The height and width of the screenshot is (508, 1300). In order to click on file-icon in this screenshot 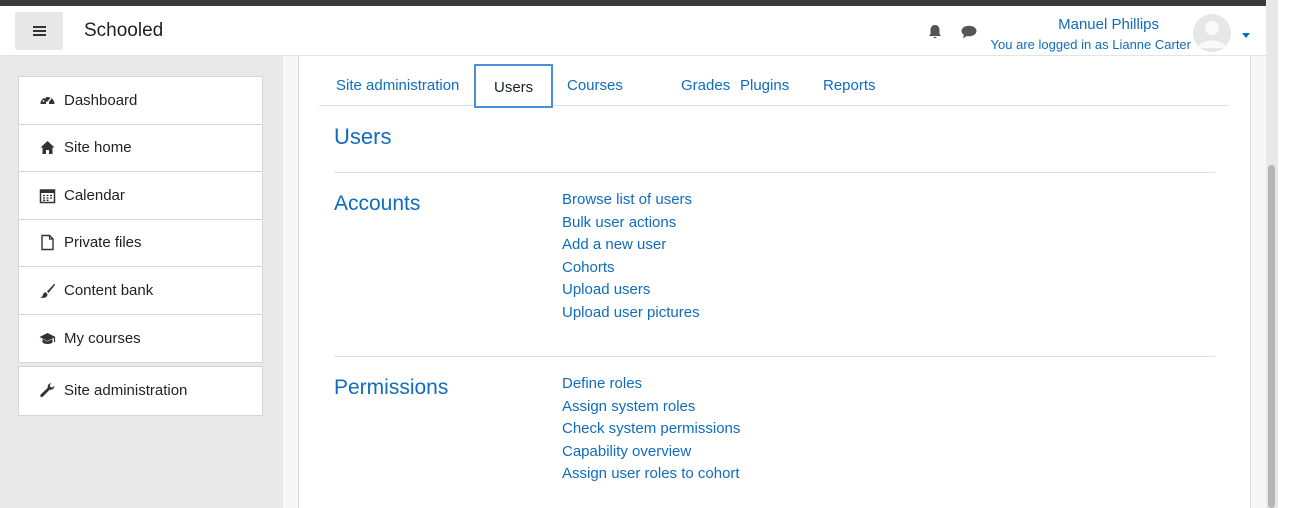, I will do `click(47, 242)`.